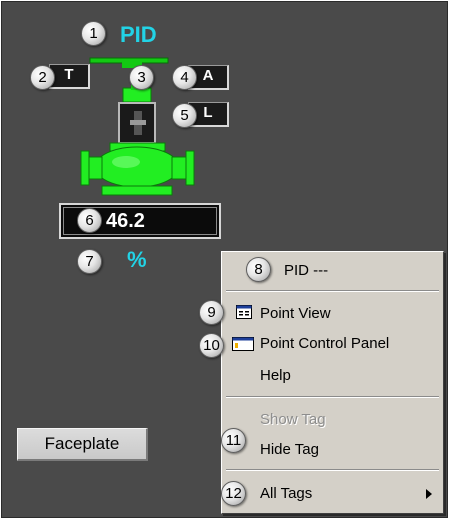  Describe the element at coordinates (244, 312) in the screenshot. I see `point-view-icon` at that location.